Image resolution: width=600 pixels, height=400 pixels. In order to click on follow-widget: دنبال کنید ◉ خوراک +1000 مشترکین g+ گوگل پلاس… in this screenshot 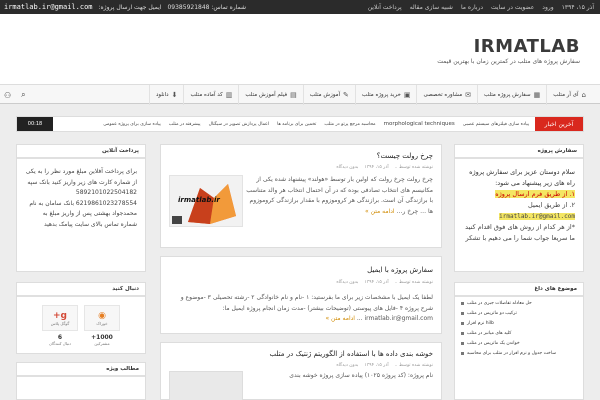, I will do `click(81, 318)`.